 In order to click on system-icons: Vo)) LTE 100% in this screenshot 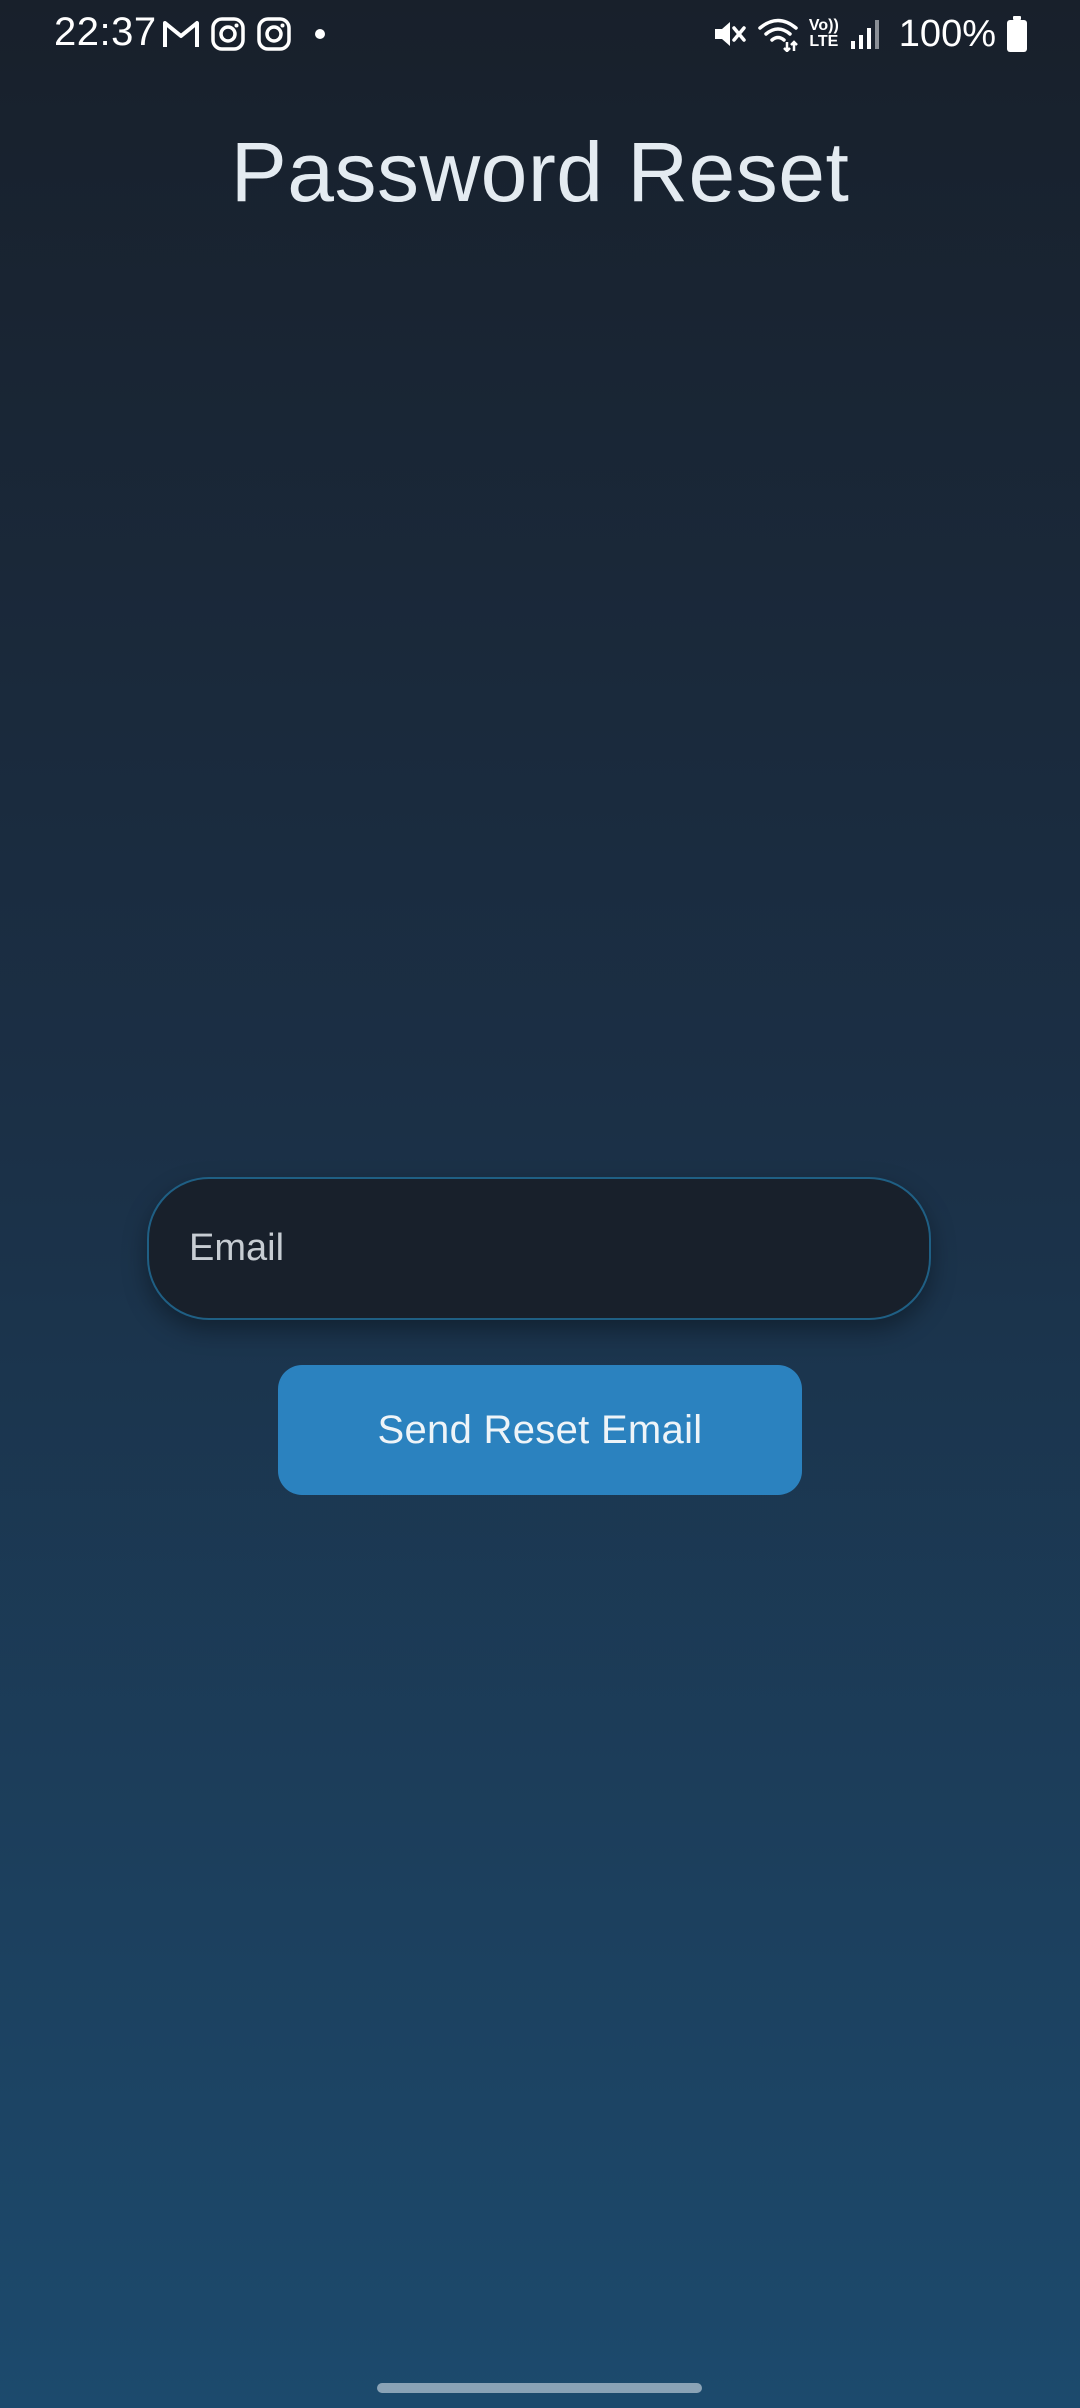, I will do `click(869, 34)`.